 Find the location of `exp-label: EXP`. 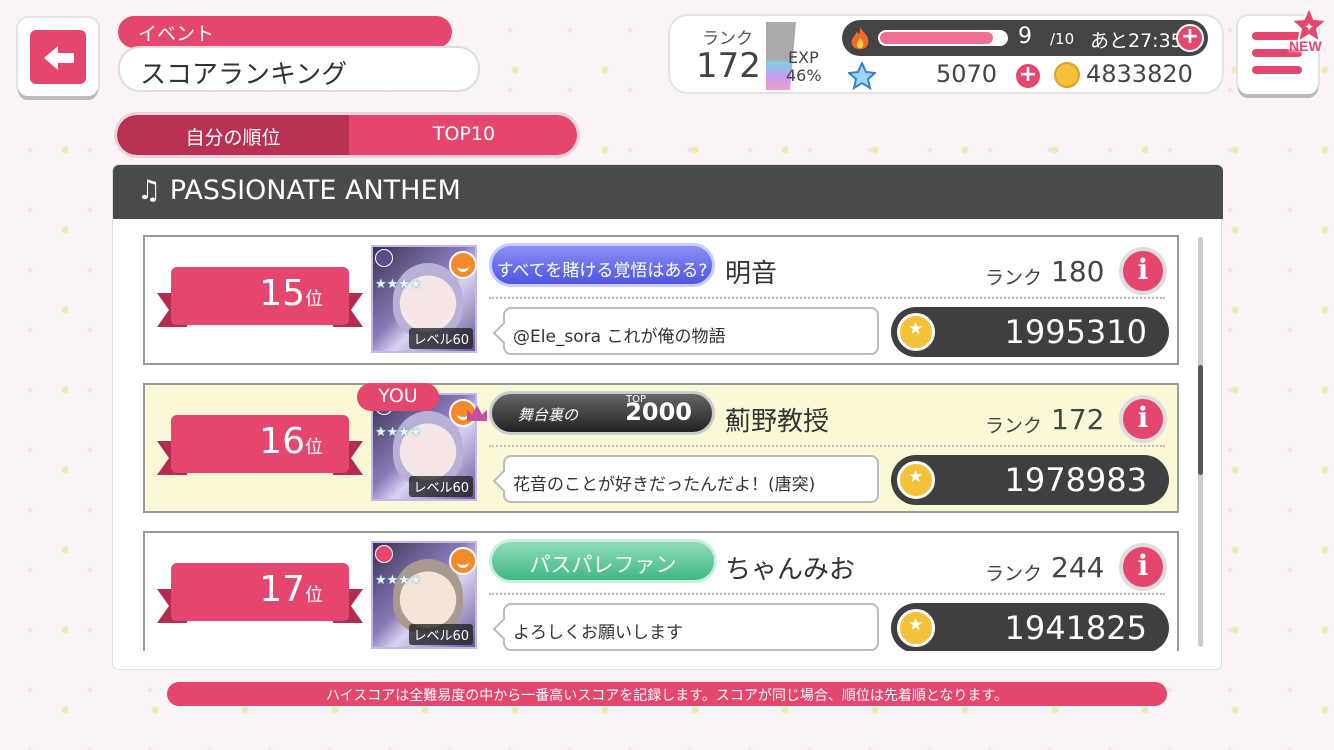

exp-label: EXP is located at coordinates (803, 57).